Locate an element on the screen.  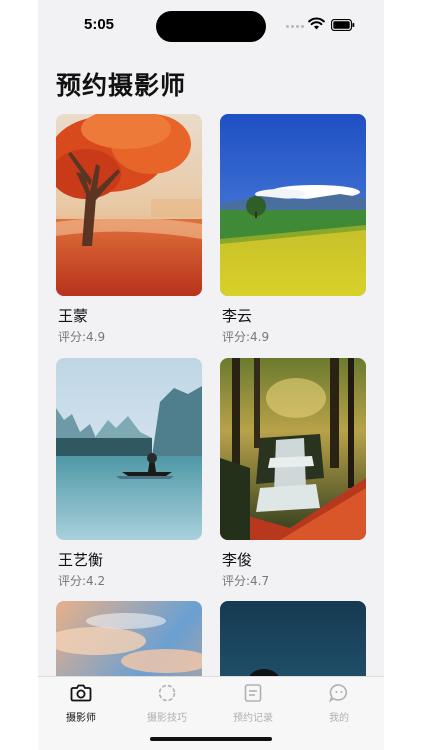
photographer-card: 李云 评分:4.9 is located at coordinates (293, 229).